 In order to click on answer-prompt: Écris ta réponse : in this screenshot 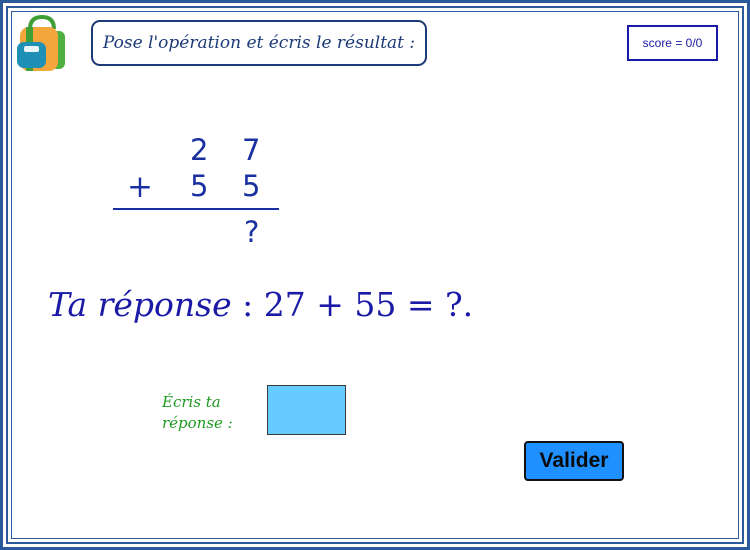, I will do `click(210, 413)`.